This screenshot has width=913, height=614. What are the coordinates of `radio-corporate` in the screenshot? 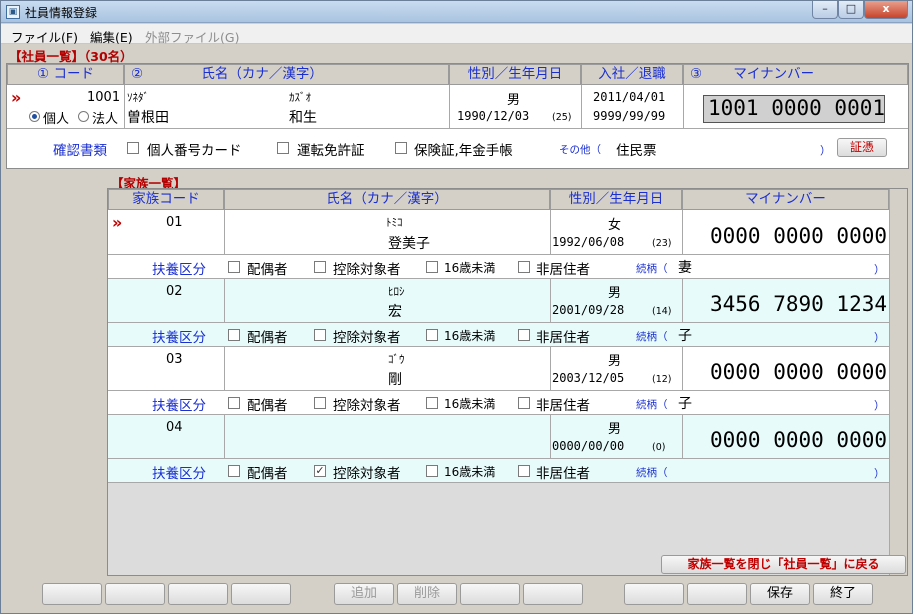 It's located at (83, 116).